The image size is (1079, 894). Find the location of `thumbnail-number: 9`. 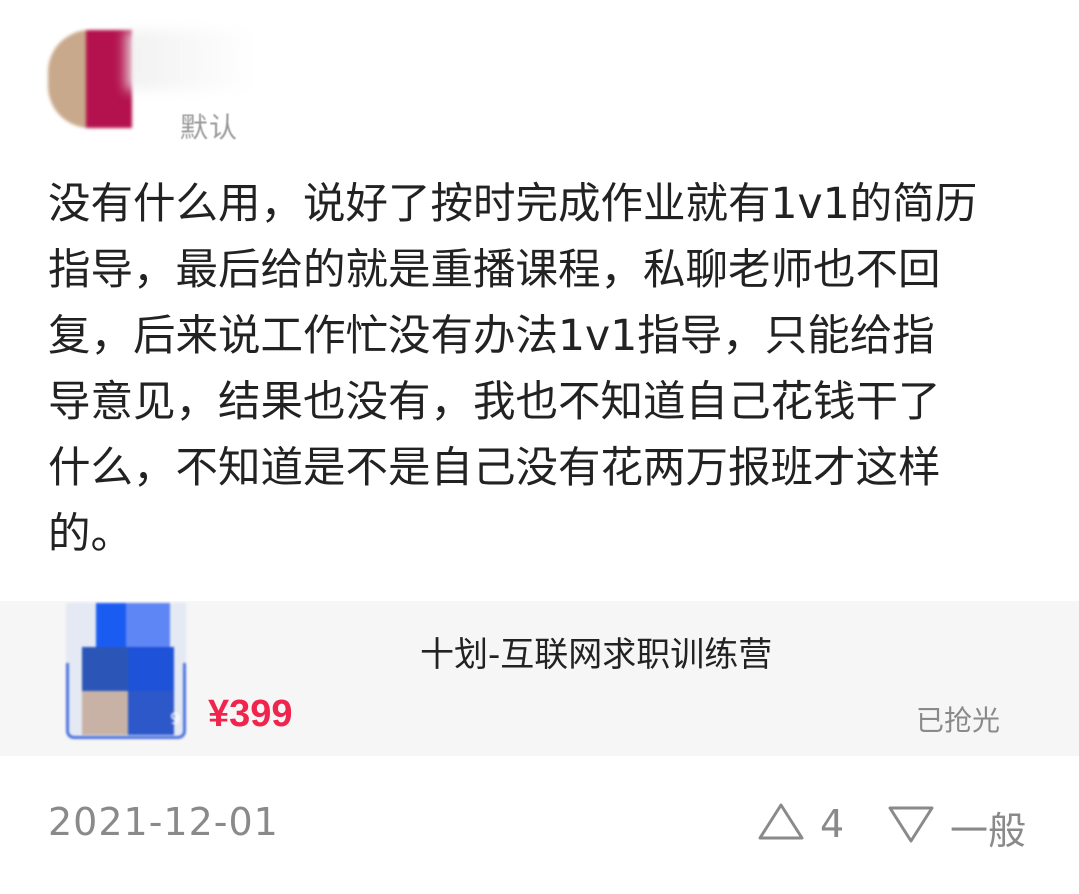

thumbnail-number: 9 is located at coordinates (175, 718).